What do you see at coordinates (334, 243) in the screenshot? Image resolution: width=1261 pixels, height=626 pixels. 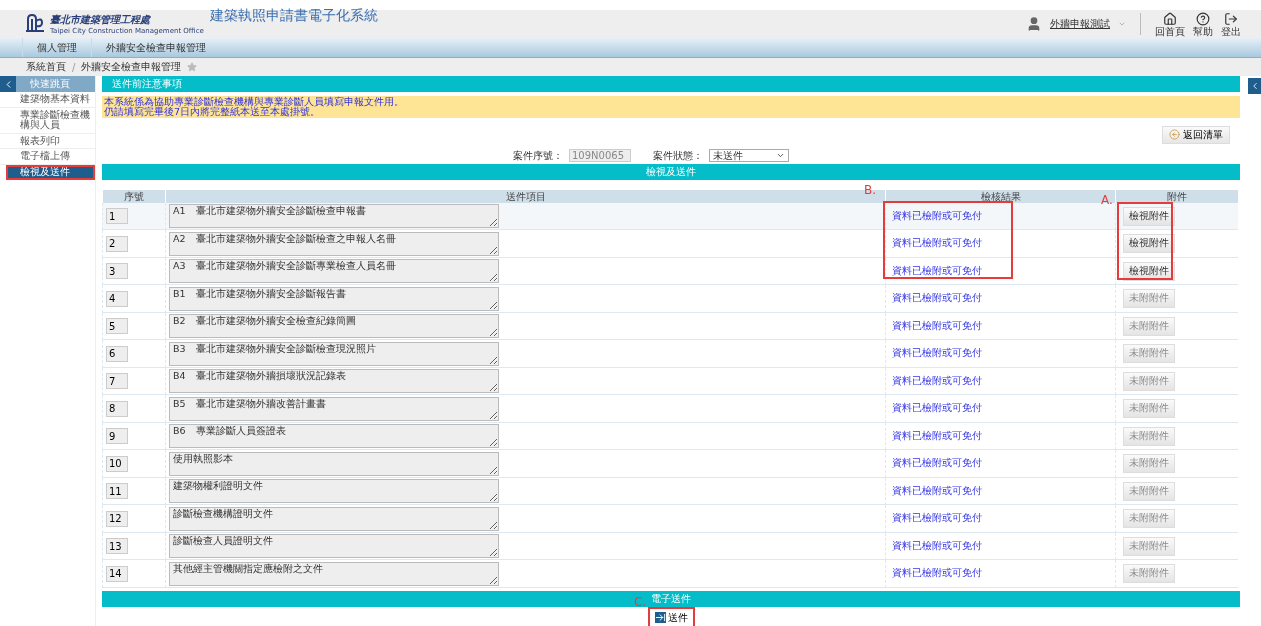 I see `item-field: A2 臺北市建築物外牆安全診斷檢查之申報人名冊` at bounding box center [334, 243].